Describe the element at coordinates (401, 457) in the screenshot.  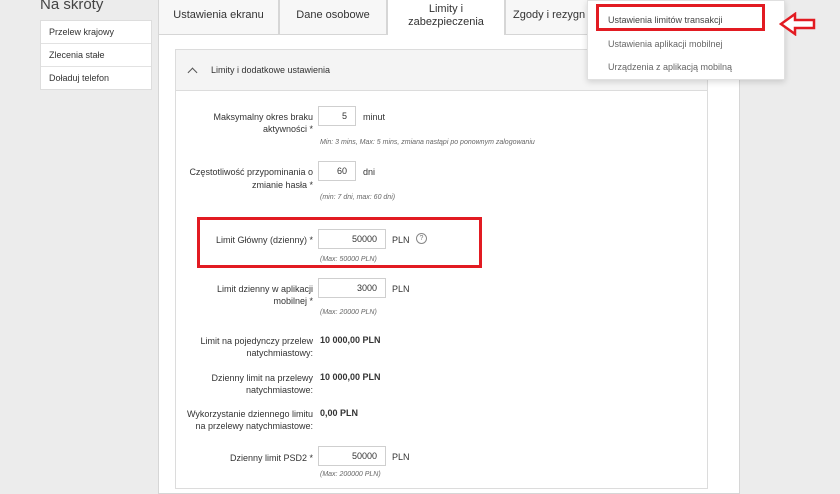
I see `psd2-limit-unit: PLN` at that location.